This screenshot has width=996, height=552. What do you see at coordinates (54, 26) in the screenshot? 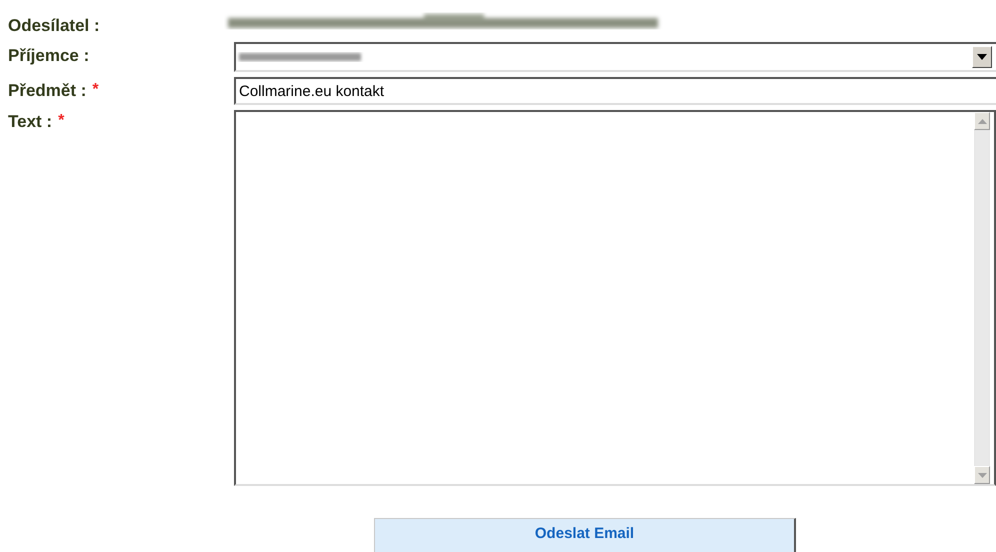
I see `field-label: Odesílatel :` at bounding box center [54, 26].